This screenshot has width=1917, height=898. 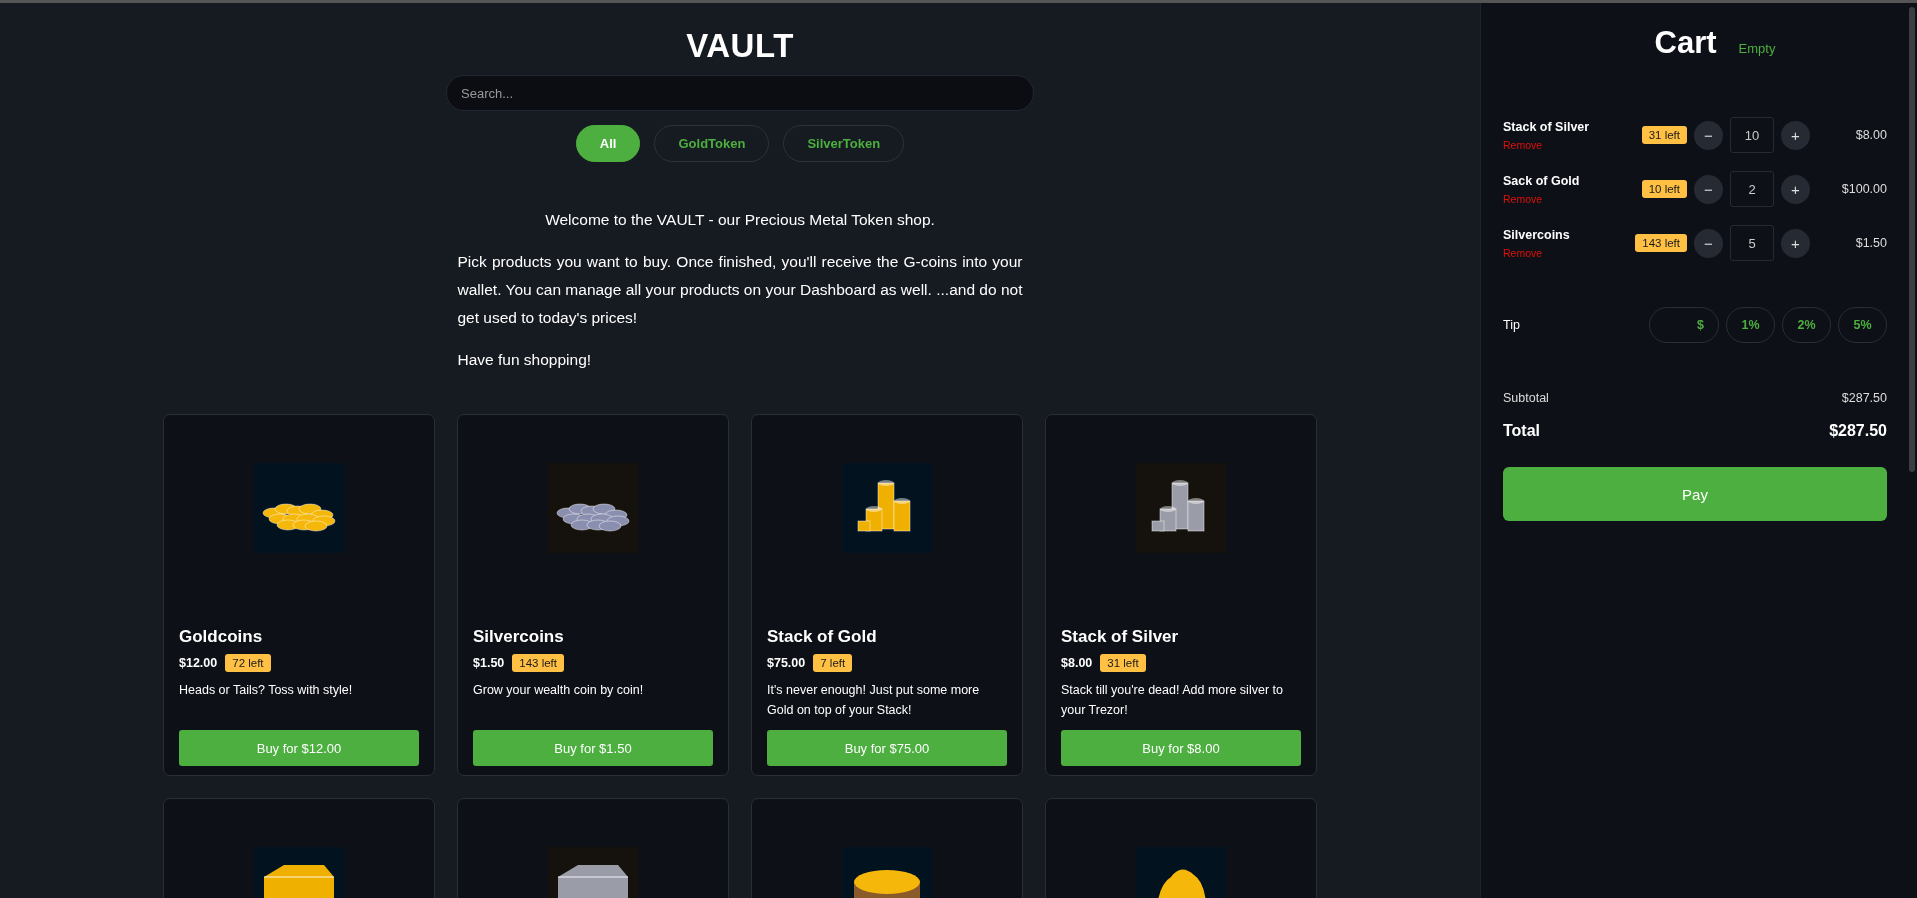 I want to click on total-label: Total, so click(x=1522, y=431).